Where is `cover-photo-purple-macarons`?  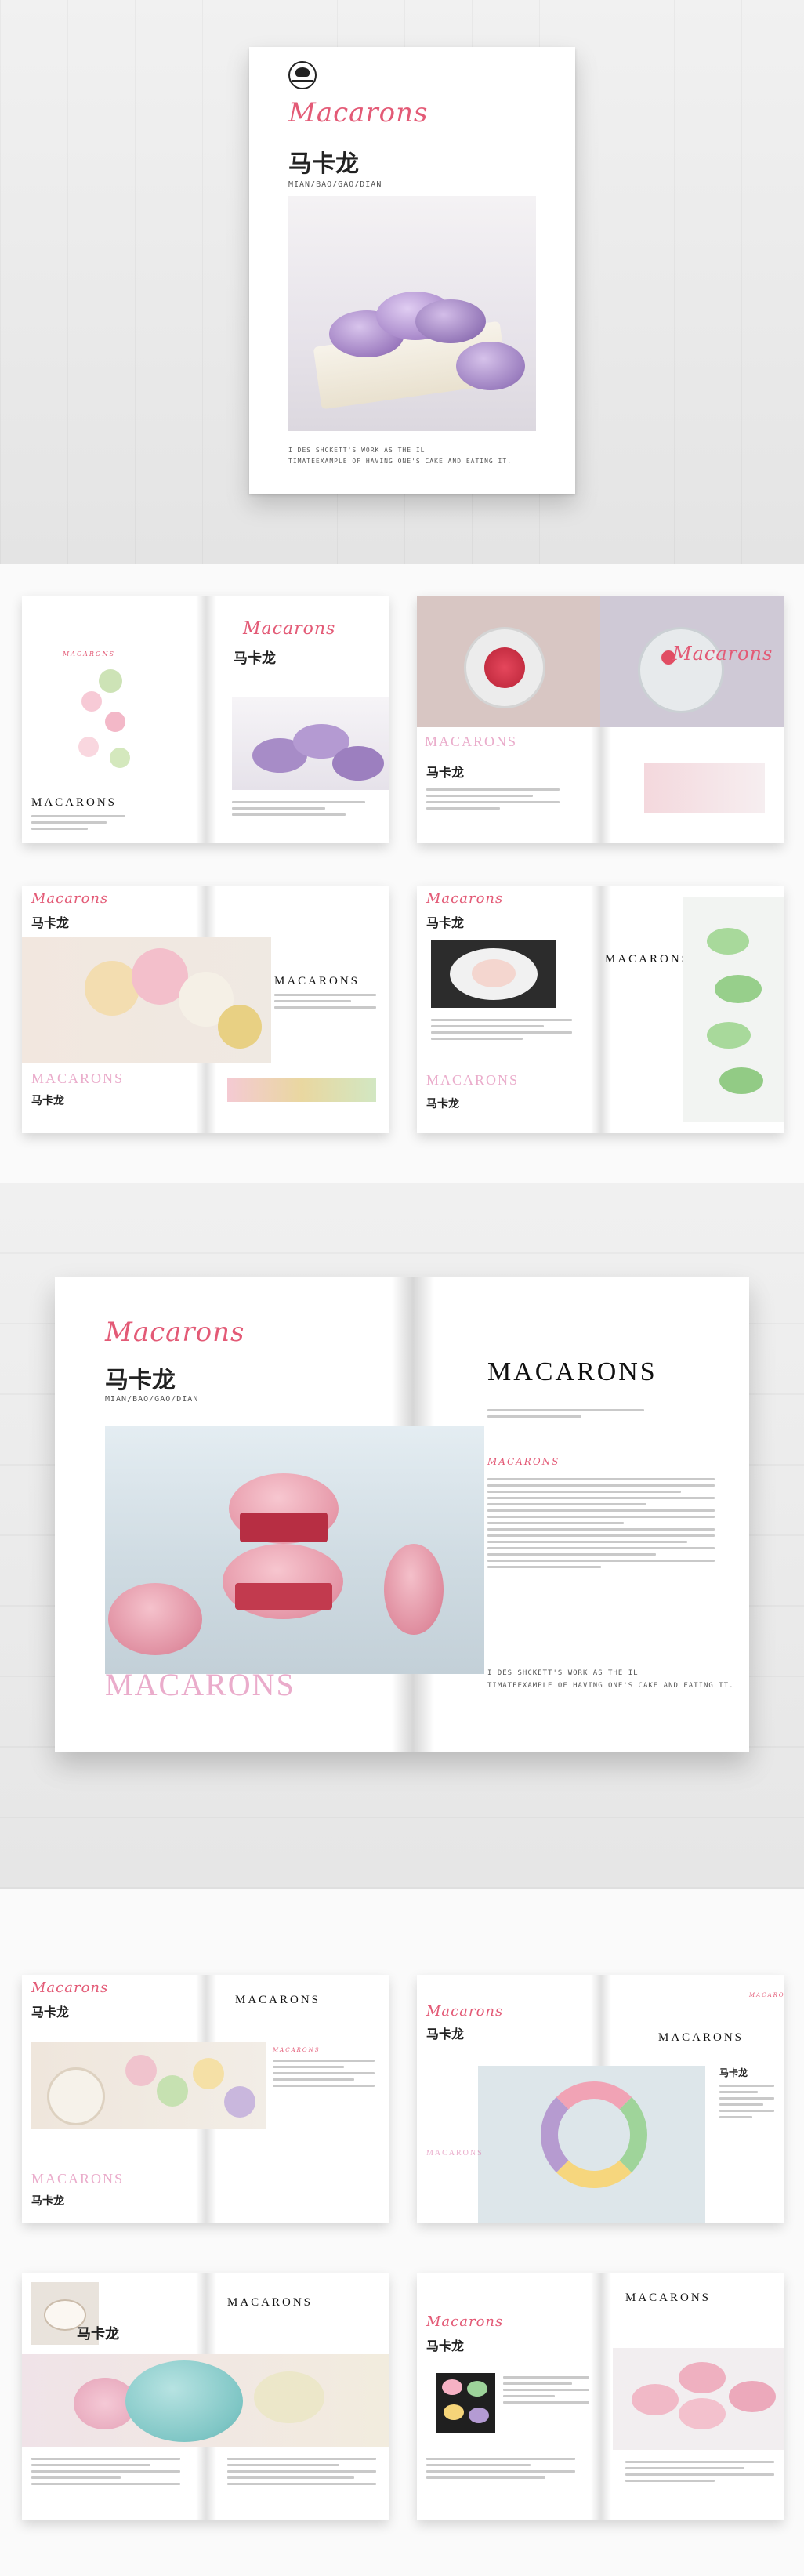
cover-photo-purple-macarons is located at coordinates (412, 313).